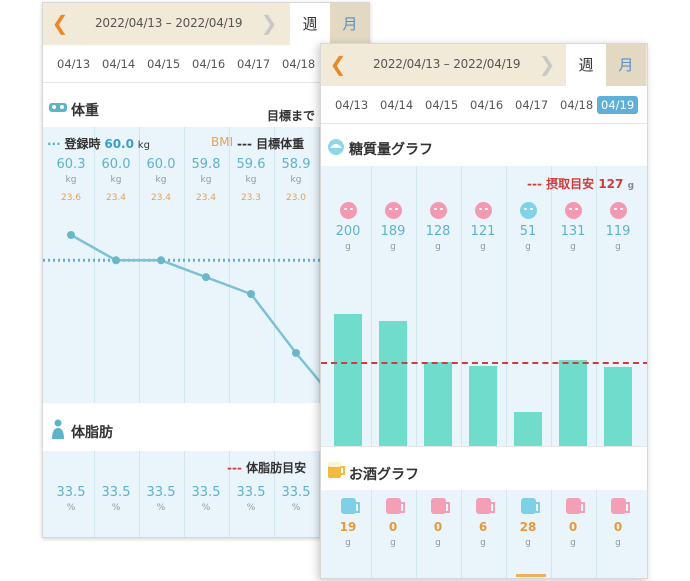 The image size is (690, 581). Describe the element at coordinates (528, 527) in the screenshot. I see `alcohol-value: 28` at that location.